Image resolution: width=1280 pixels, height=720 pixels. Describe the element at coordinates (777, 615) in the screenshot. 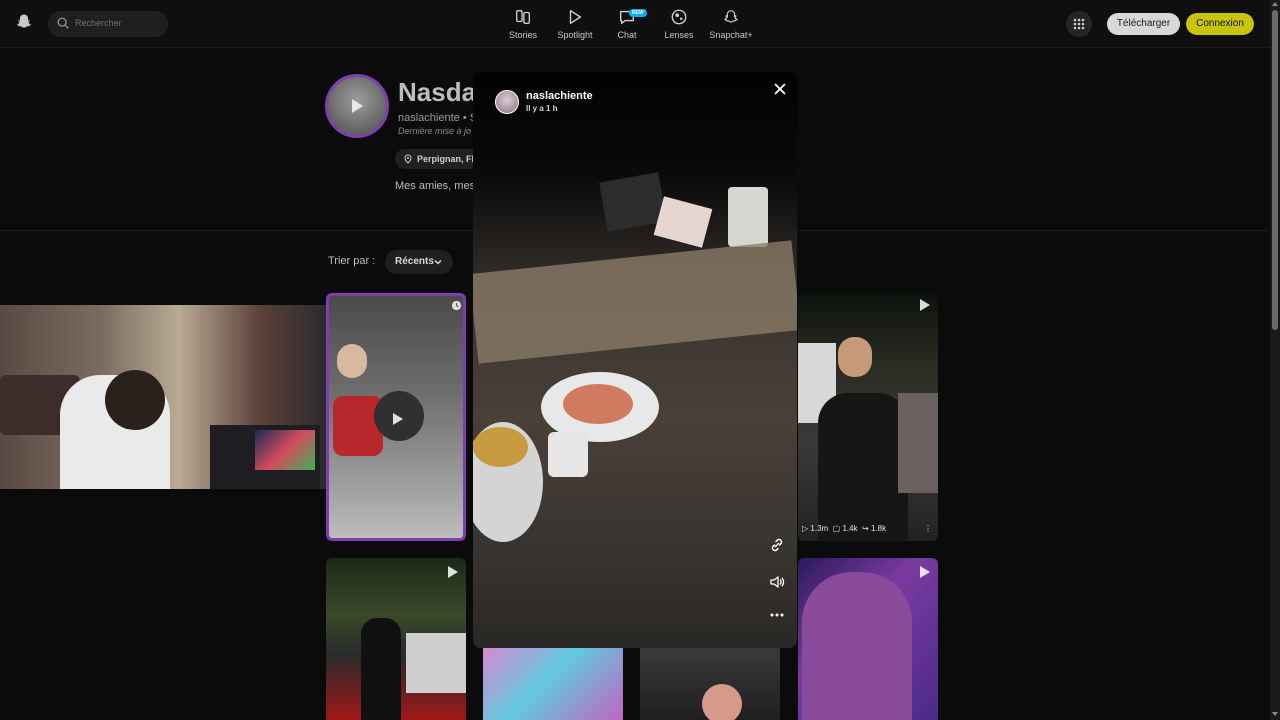

I see `more-options-icon` at that location.